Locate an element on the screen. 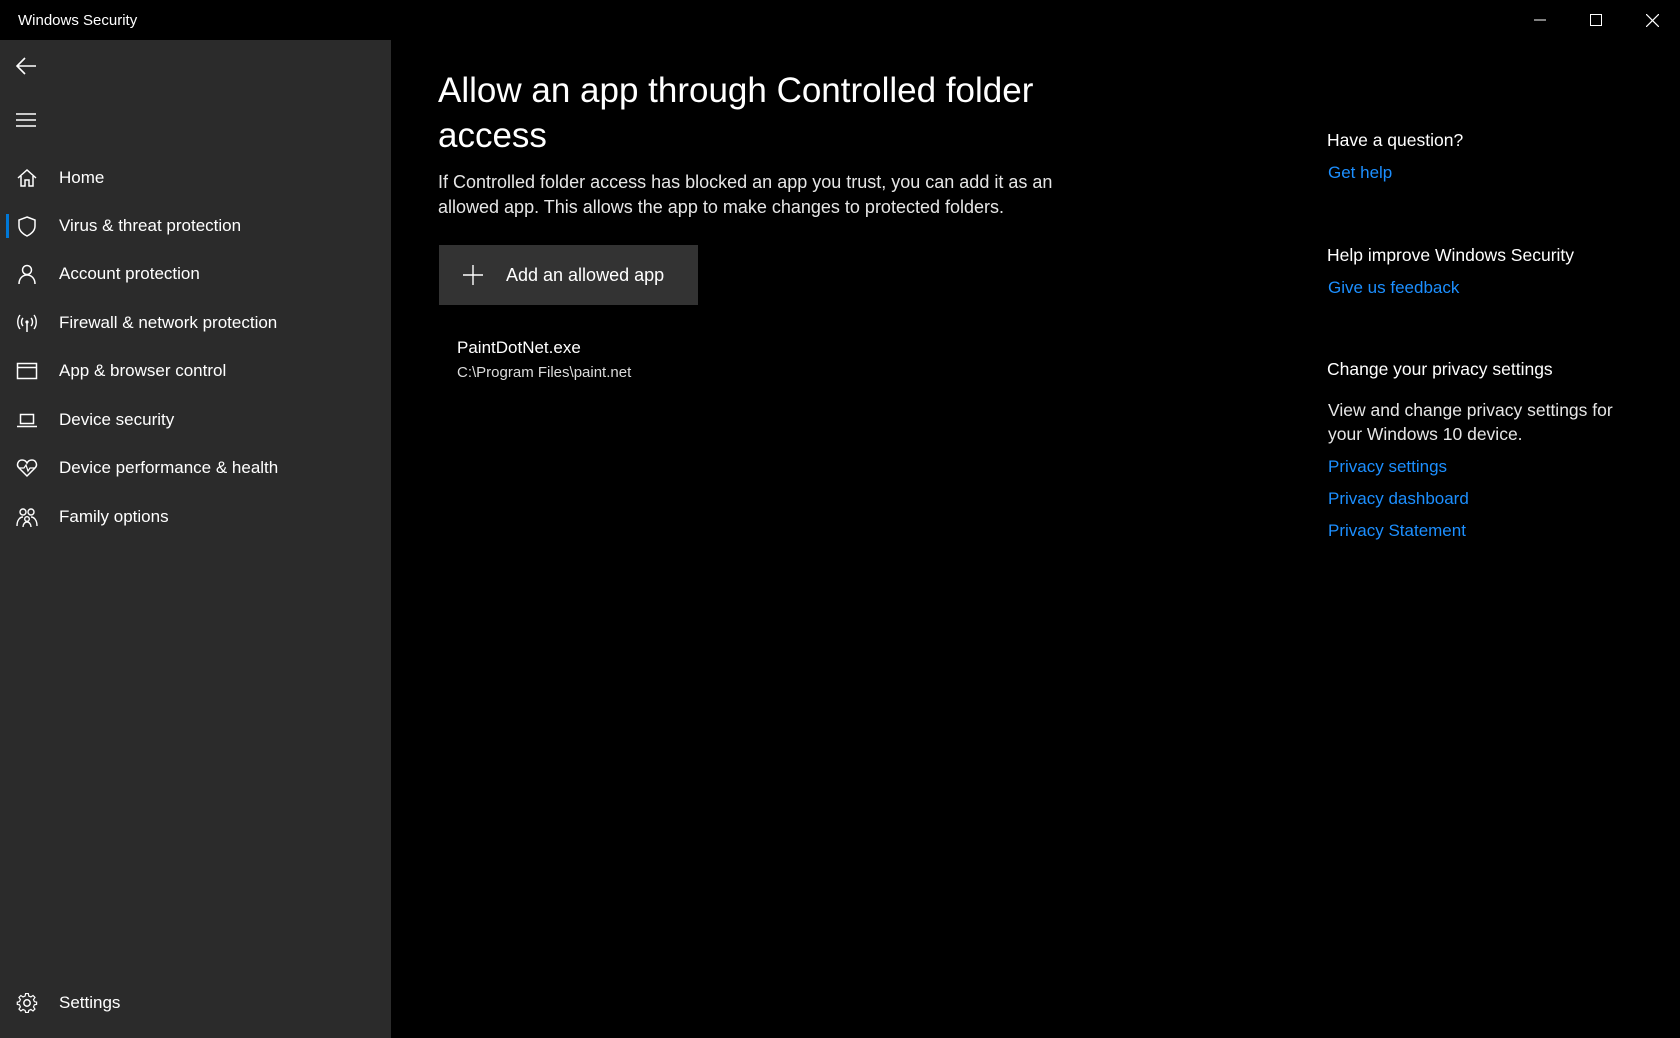  allowed-app-name: PaintDotNet.exe is located at coordinates (519, 347).